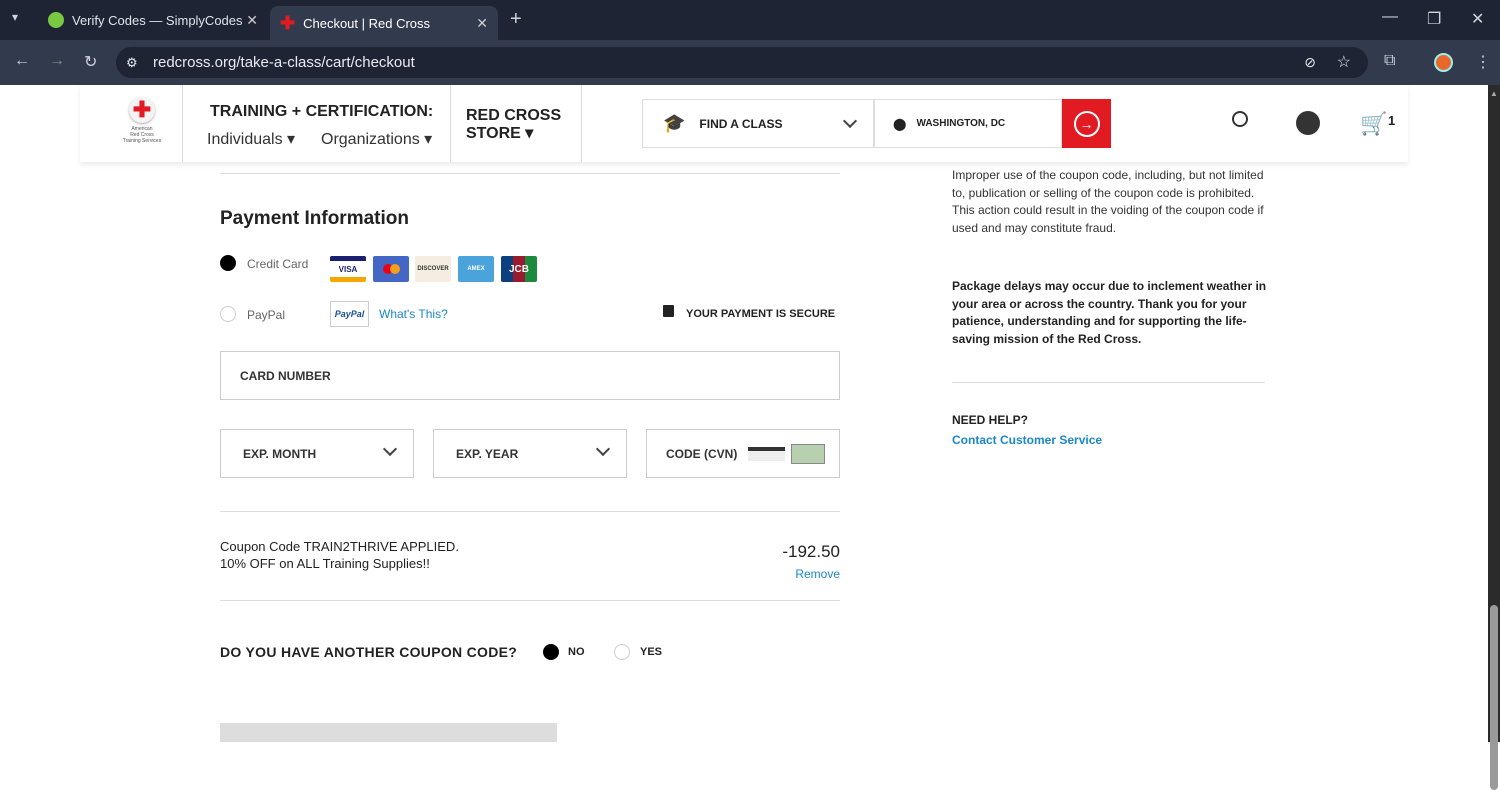  Describe the element at coordinates (1389, 61) in the screenshot. I see `extensions-icon: ⧉` at that location.